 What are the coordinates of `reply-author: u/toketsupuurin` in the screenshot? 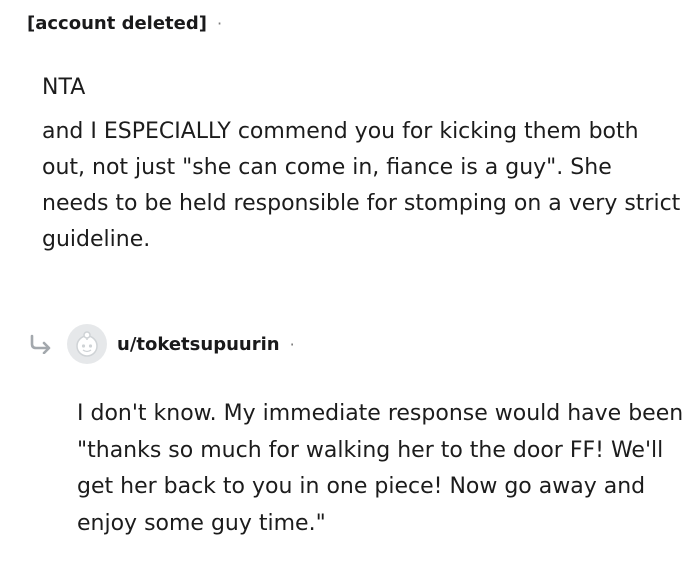 It's located at (198, 344).